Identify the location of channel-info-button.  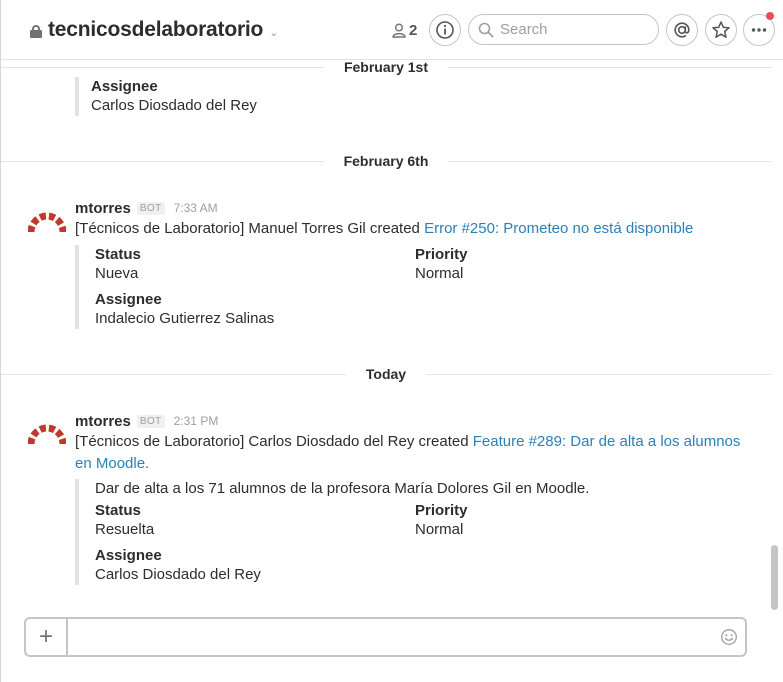
(445, 30).